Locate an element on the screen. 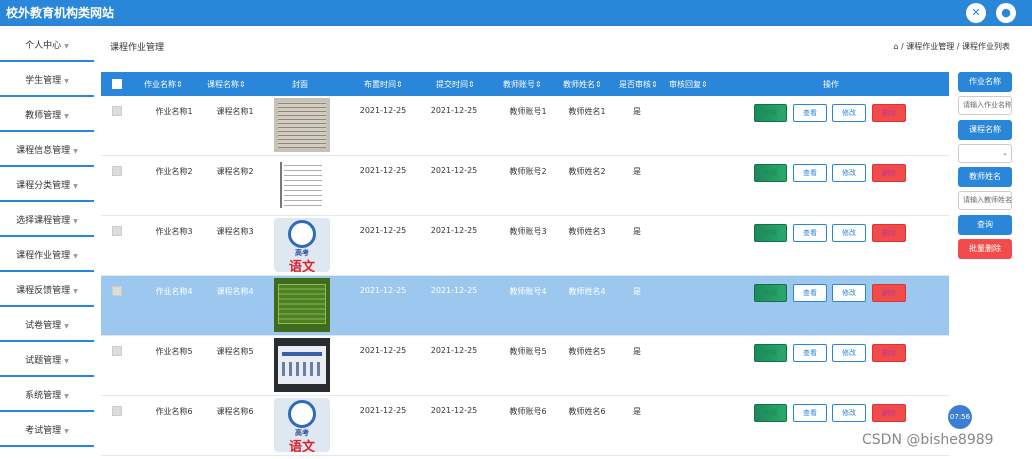 Image resolution: width=1032 pixels, height=459 pixels. sidebar-item-homework: 课程作业管理 ▼ is located at coordinates (47, 256).